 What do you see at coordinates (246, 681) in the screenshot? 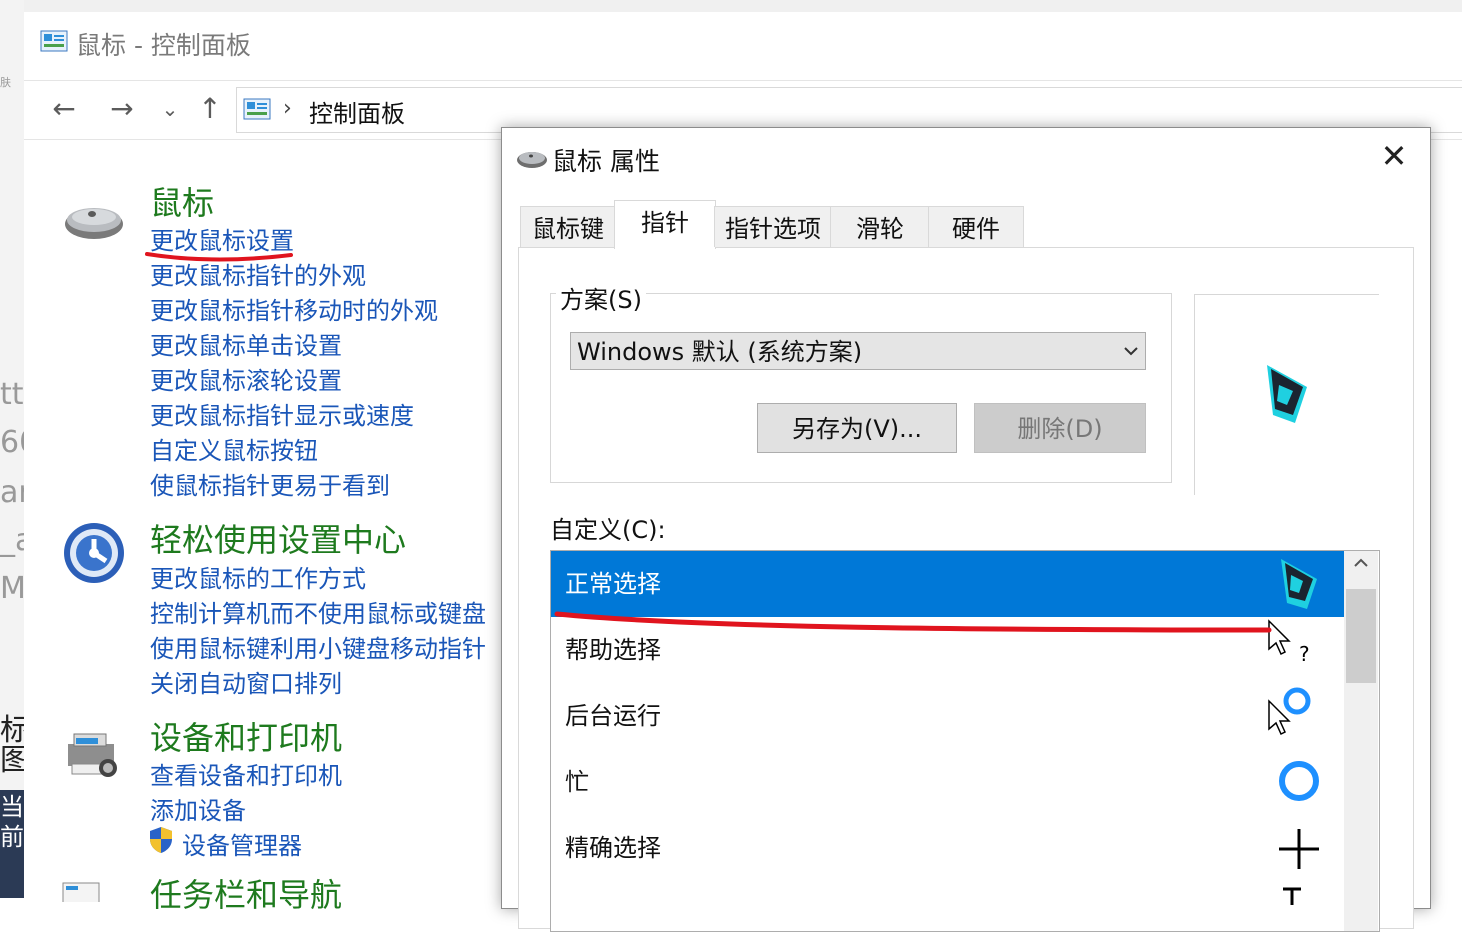
I see `link-turn-off-auto-arrange: 关闭自动窗口排列` at bounding box center [246, 681].